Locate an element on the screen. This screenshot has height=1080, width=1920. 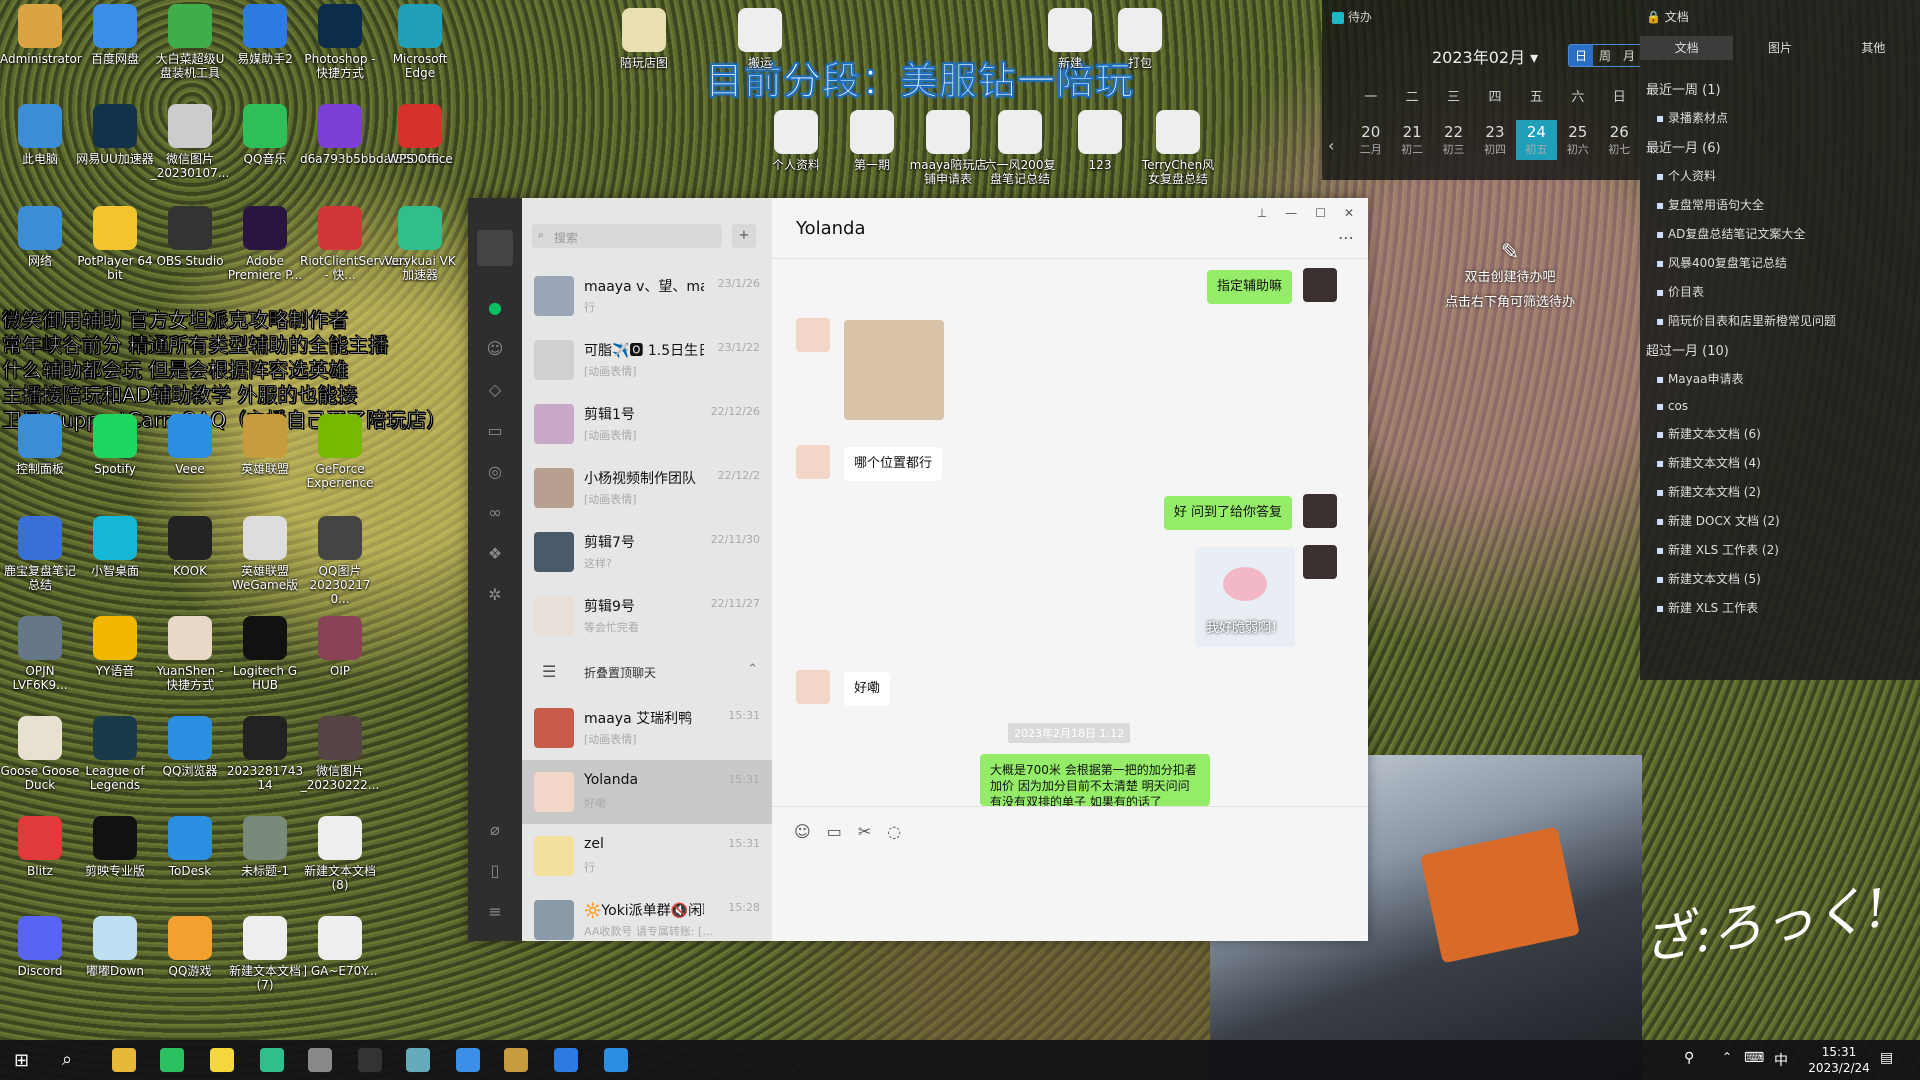
notification-icon: ▤ is located at coordinates (1886, 1058).